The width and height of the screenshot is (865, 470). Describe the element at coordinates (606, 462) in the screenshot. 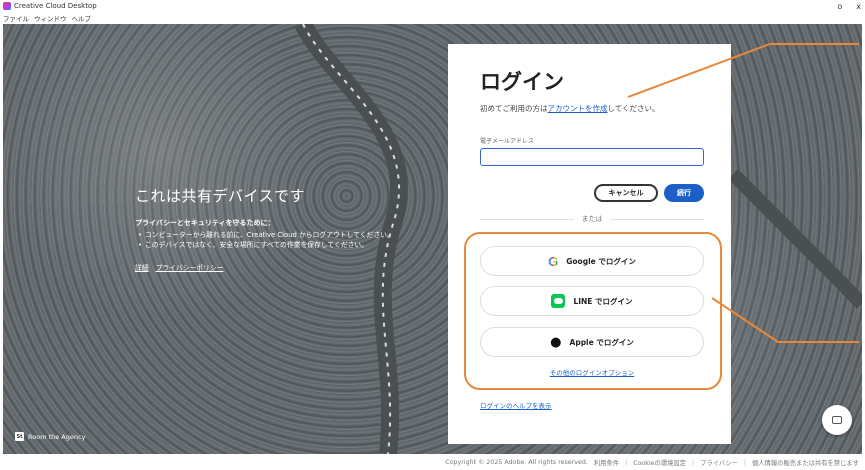

I see `terms-link: 利用条件` at that location.